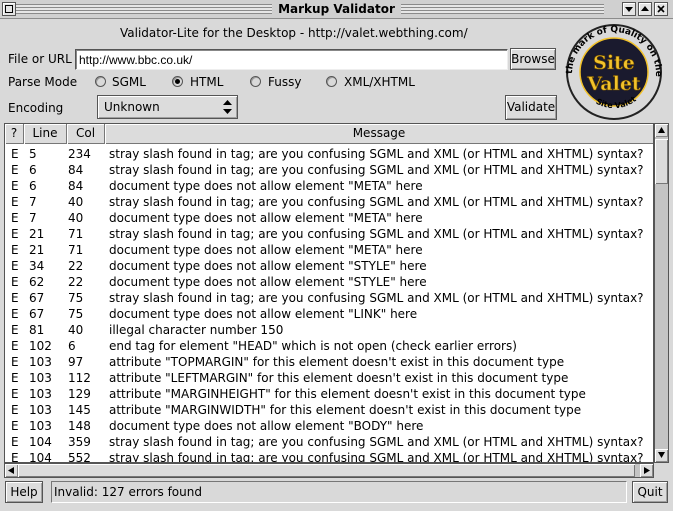 The width and height of the screenshot is (673, 511). What do you see at coordinates (661, 130) in the screenshot?
I see `scroll-up-button` at bounding box center [661, 130].